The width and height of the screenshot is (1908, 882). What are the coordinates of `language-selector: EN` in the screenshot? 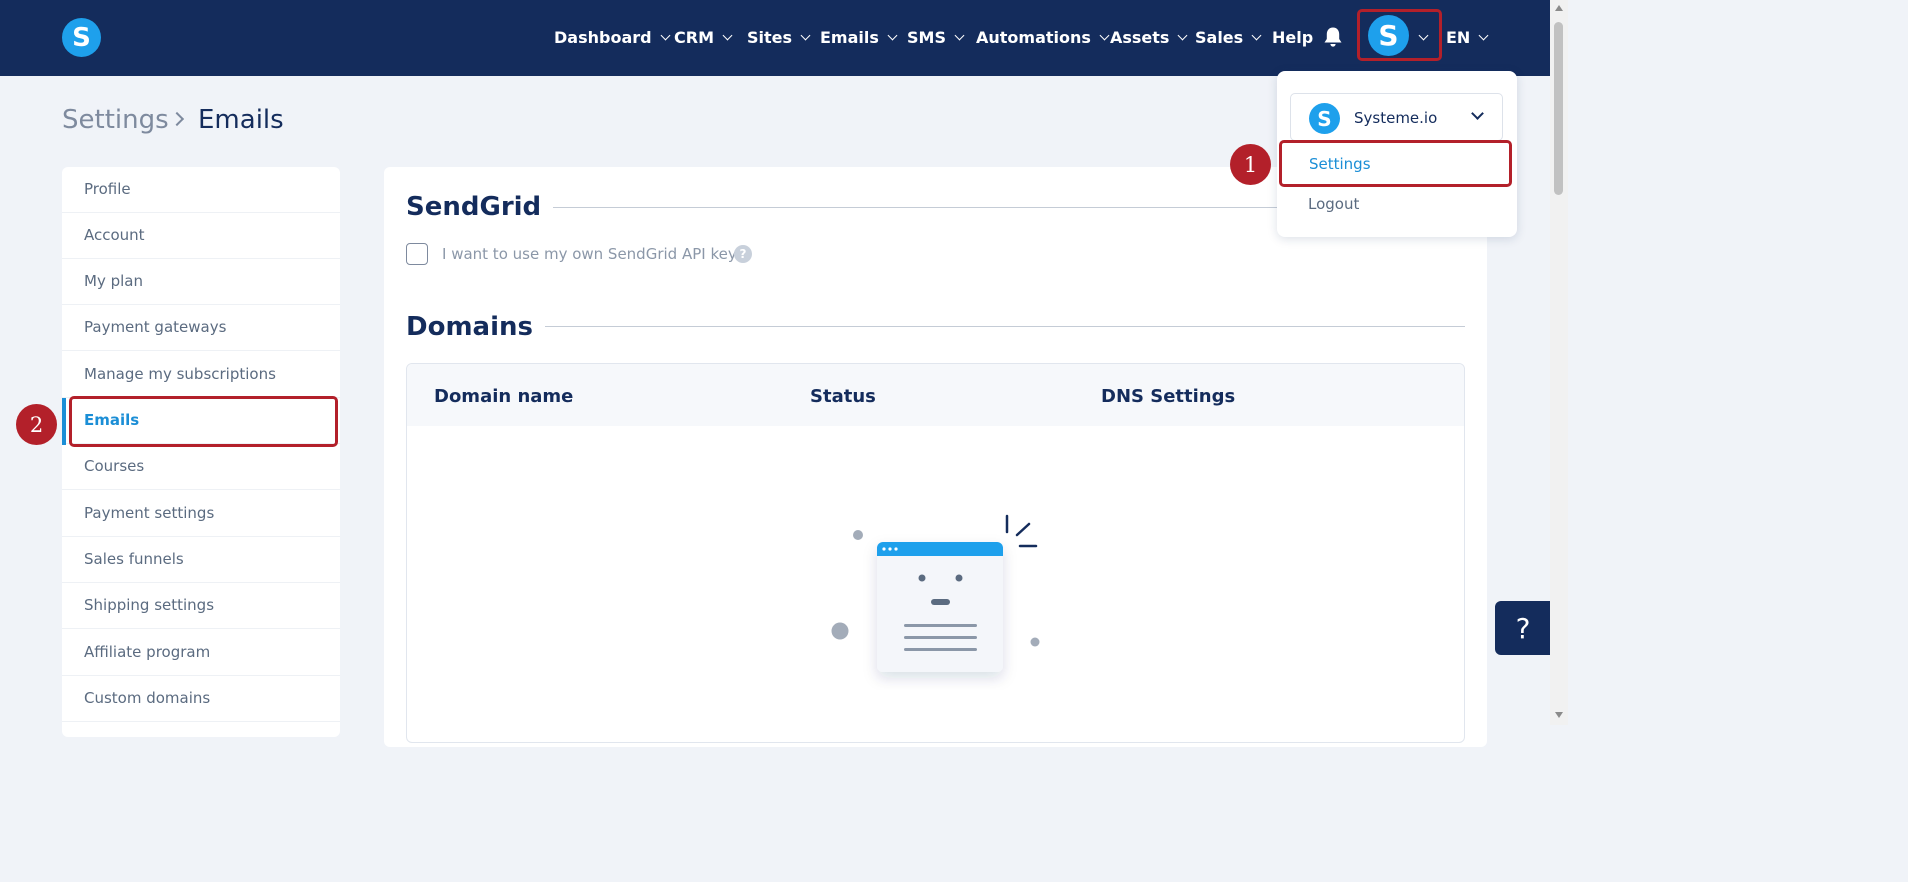 It's located at (1467, 37).